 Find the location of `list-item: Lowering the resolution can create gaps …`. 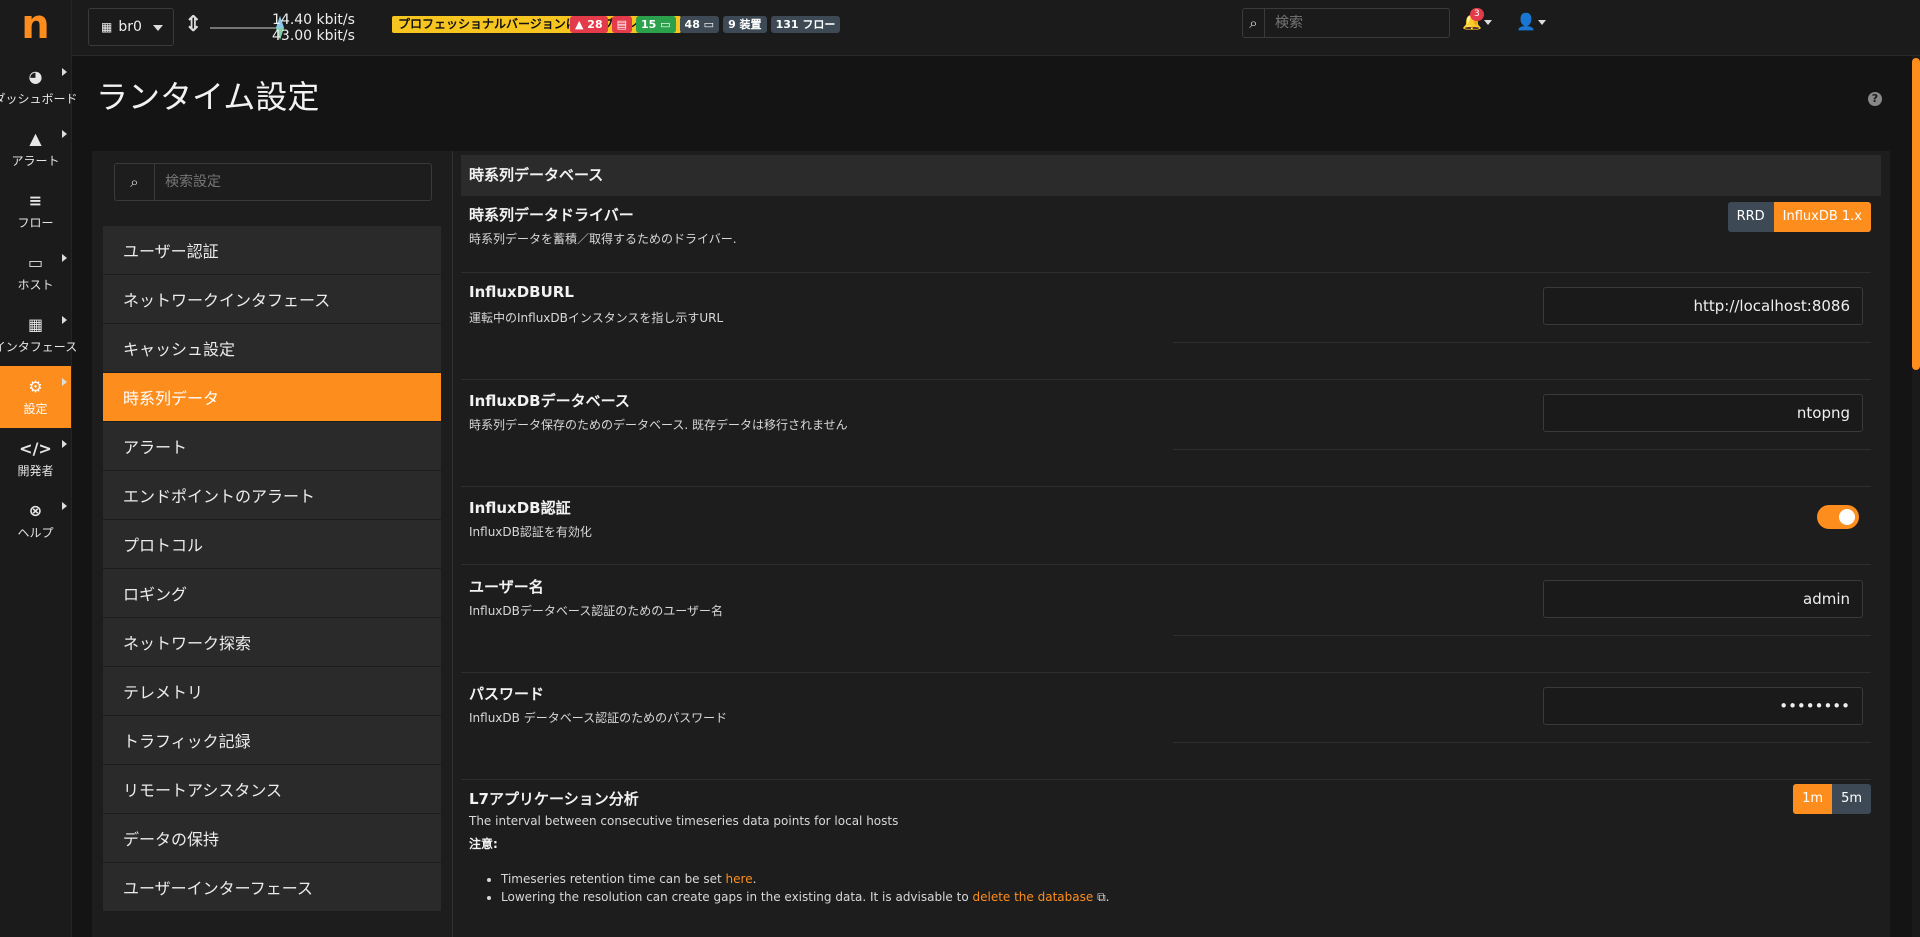

list-item: Lowering the resolution can create gaps … is located at coordinates (805, 897).